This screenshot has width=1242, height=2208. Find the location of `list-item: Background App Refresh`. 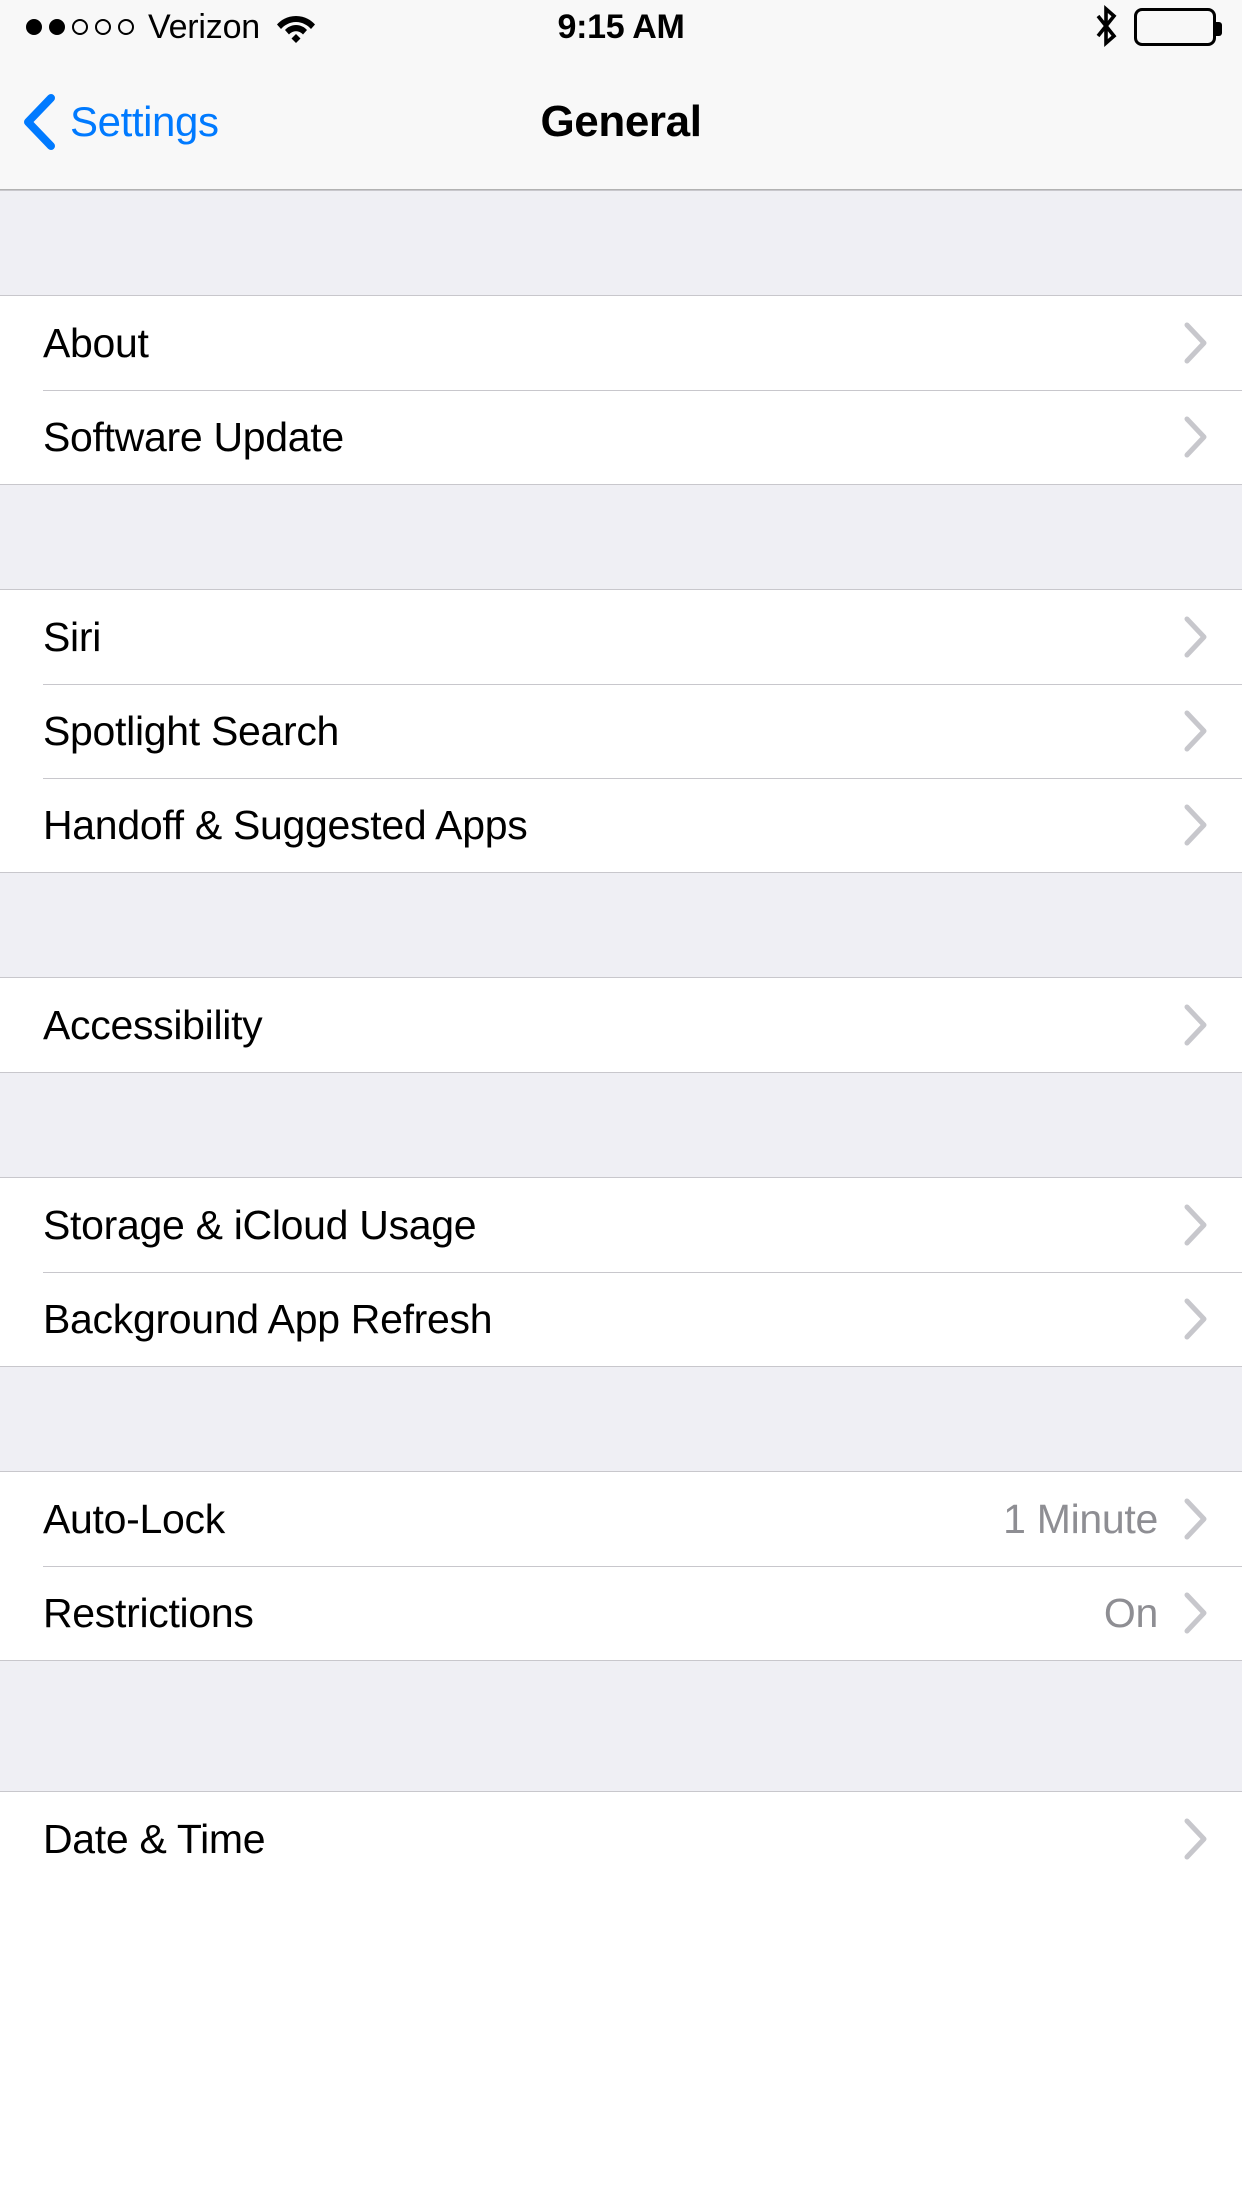

list-item: Background App Refresh is located at coordinates (621, 1319).